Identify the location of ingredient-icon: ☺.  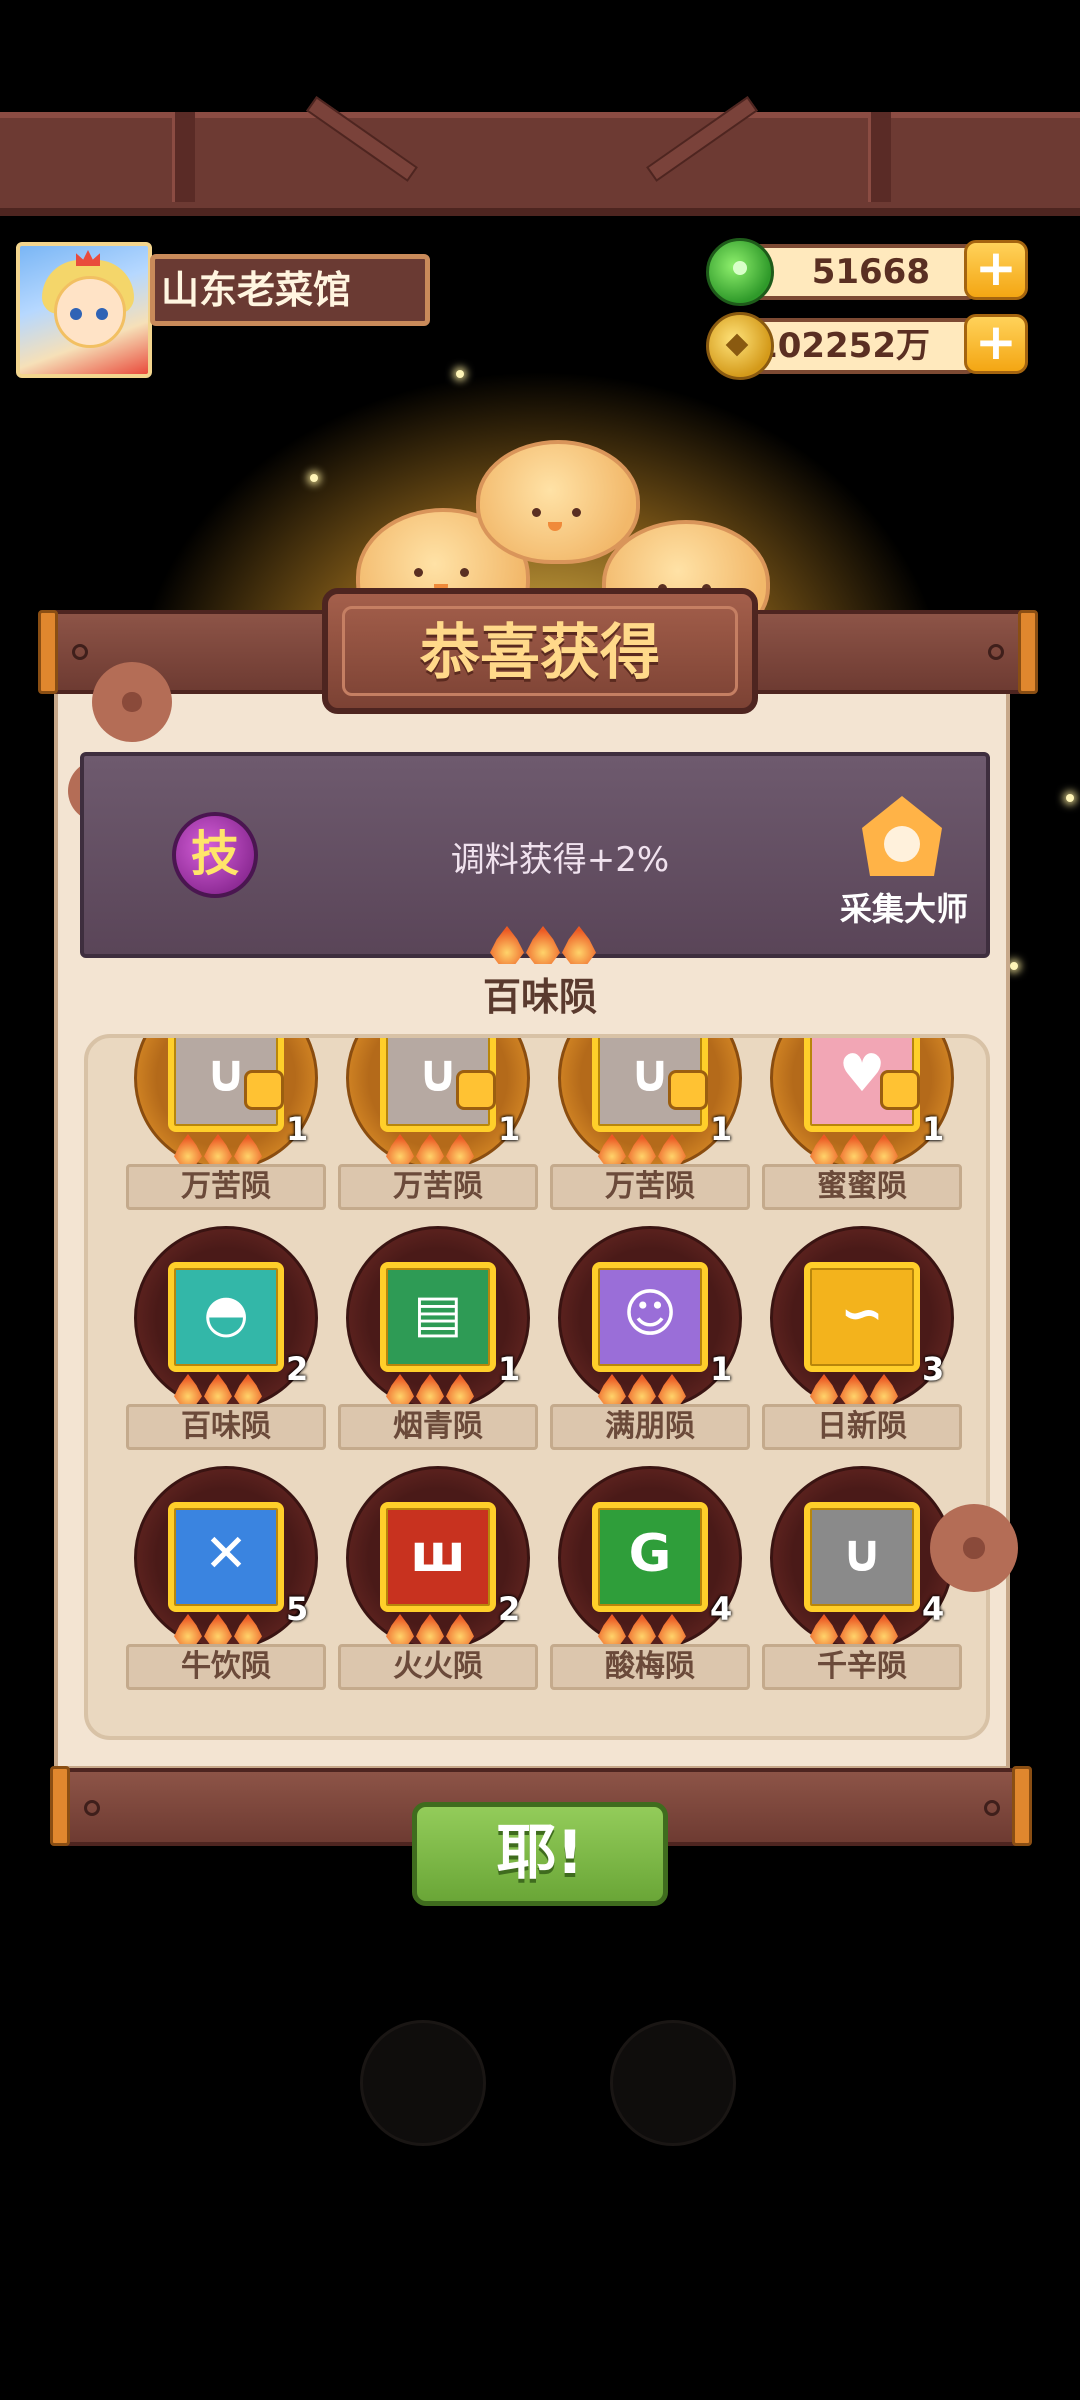
(650, 1317).